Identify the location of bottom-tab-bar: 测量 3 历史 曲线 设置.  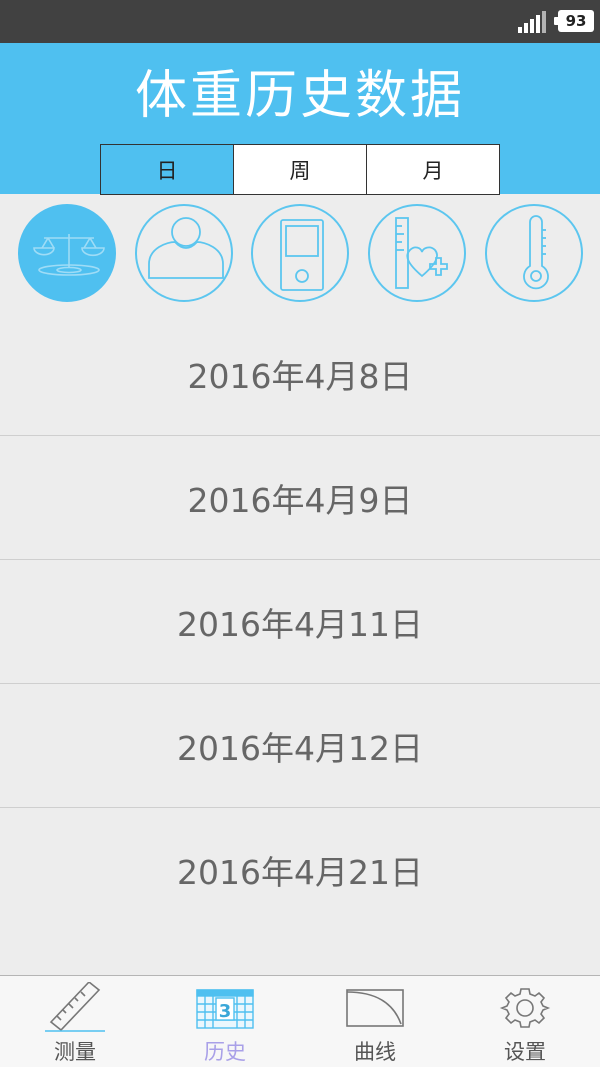
(300, 1021).